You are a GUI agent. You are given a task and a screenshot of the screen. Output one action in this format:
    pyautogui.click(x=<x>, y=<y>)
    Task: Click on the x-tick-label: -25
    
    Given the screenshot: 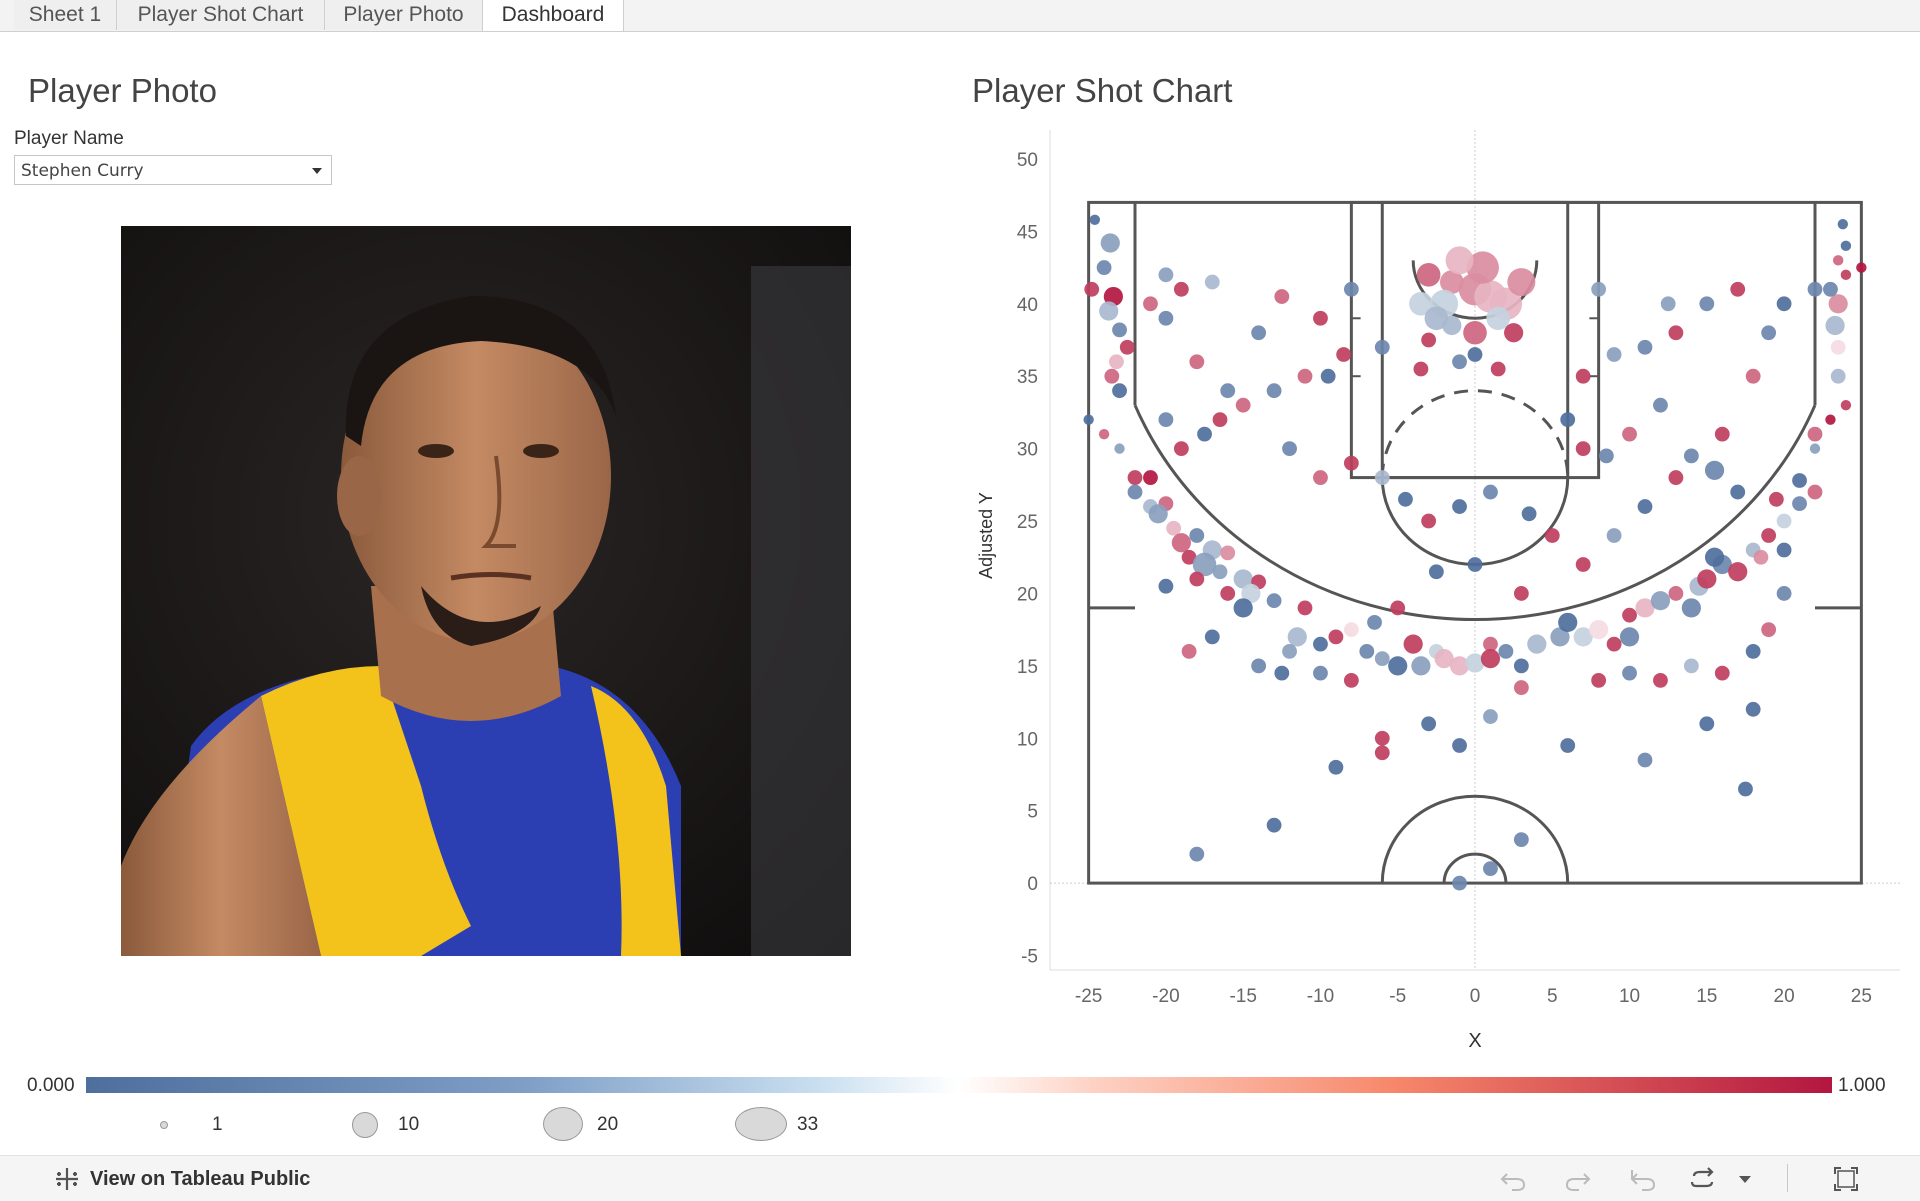 What is the action you would take?
    pyautogui.click(x=1088, y=996)
    